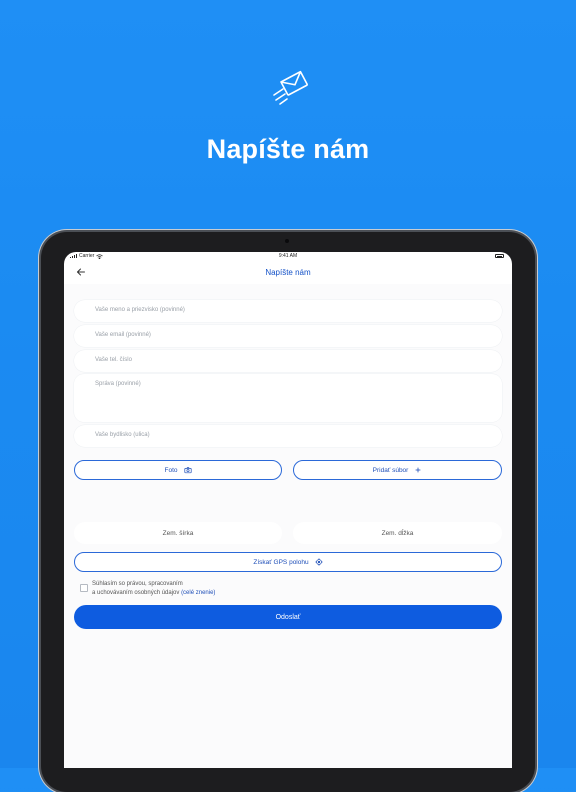 This screenshot has width=576, height=792. What do you see at coordinates (290, 87) in the screenshot?
I see `envelope-send-icon` at bounding box center [290, 87].